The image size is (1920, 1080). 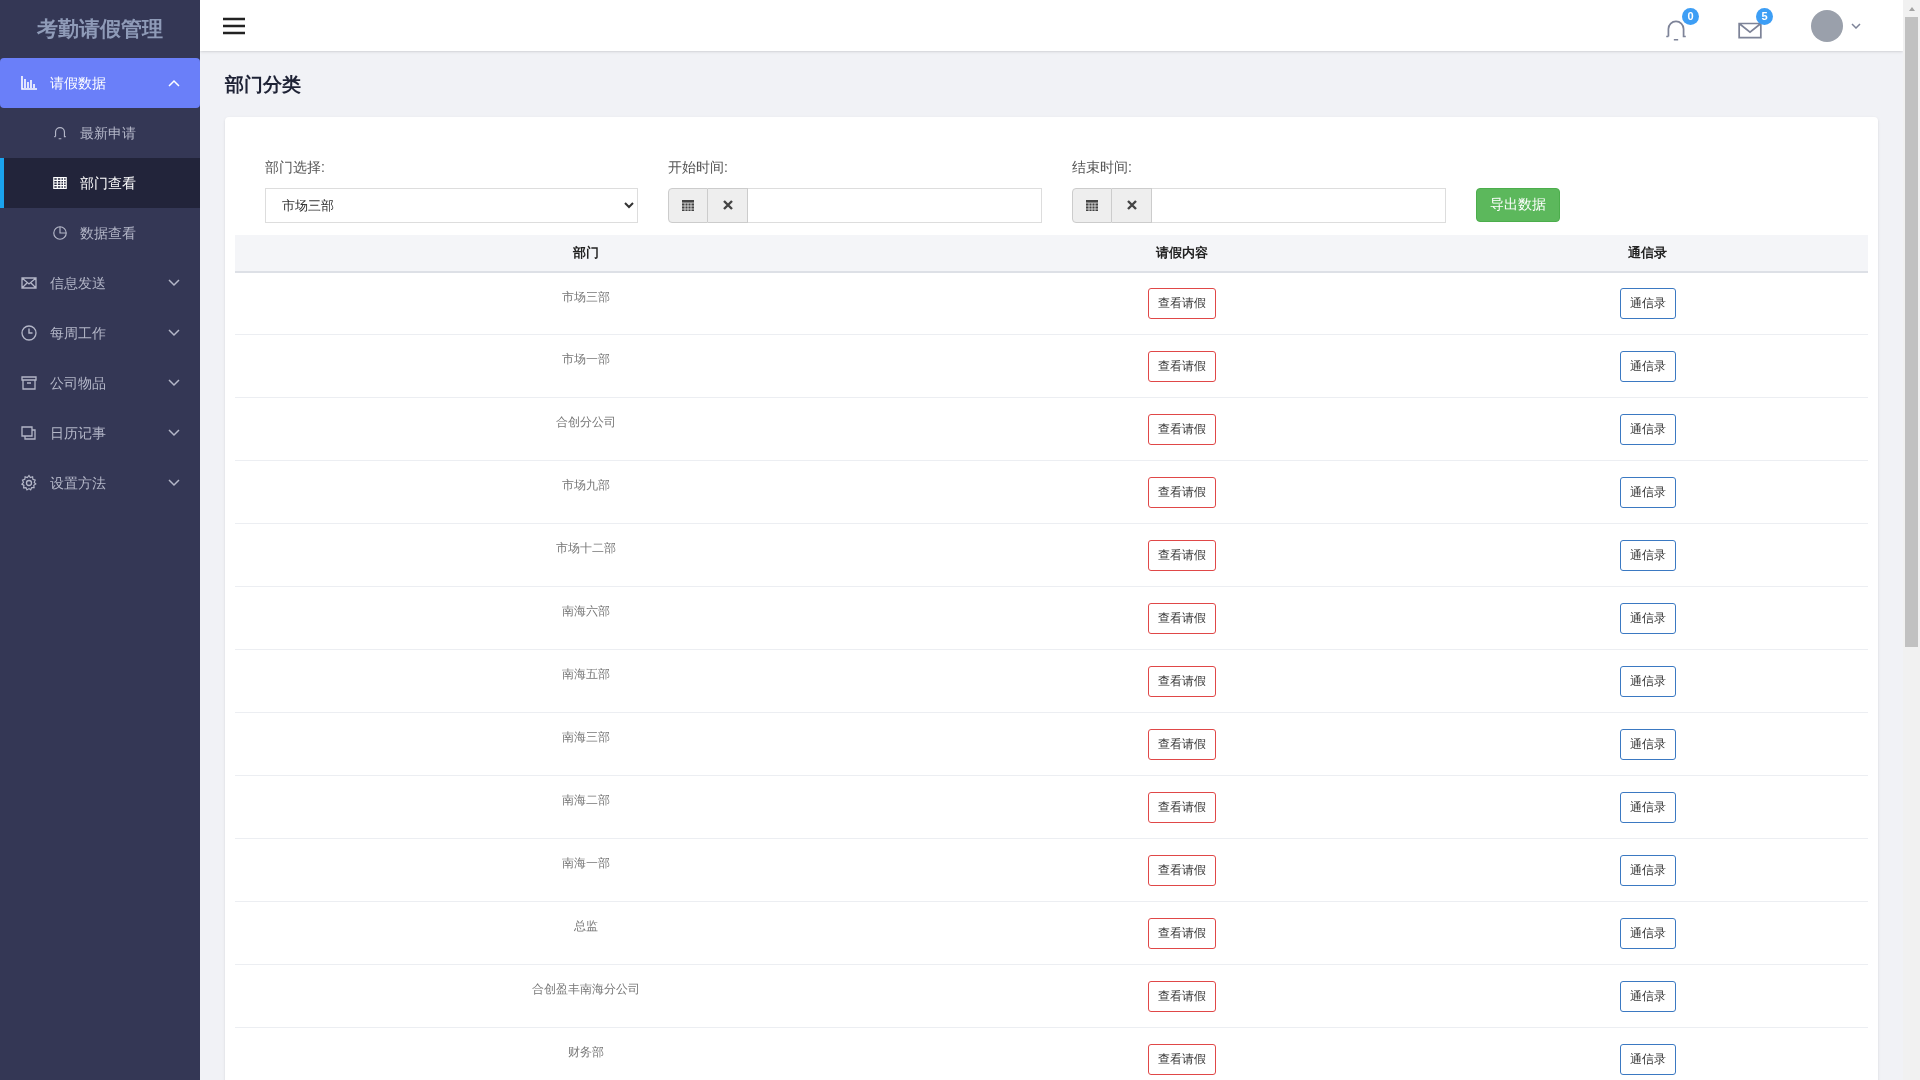 I want to click on sidebar-subitem: 数据查看, so click(x=100, y=233).